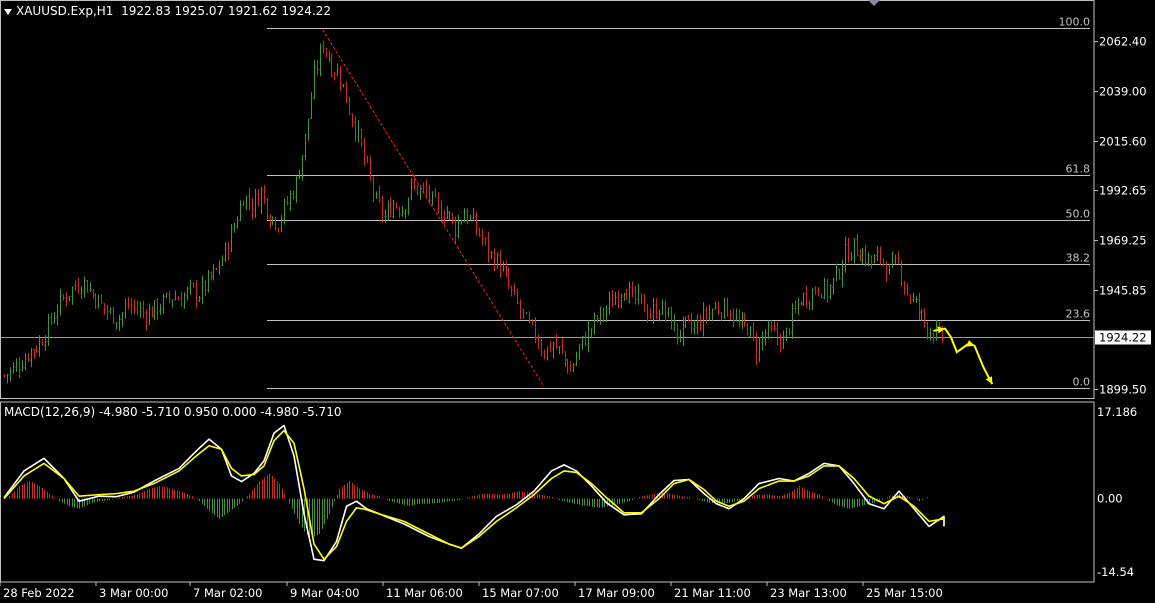  Describe the element at coordinates (520, 593) in the screenshot. I see `x-tick-label: 15 Mar 07:00` at that location.